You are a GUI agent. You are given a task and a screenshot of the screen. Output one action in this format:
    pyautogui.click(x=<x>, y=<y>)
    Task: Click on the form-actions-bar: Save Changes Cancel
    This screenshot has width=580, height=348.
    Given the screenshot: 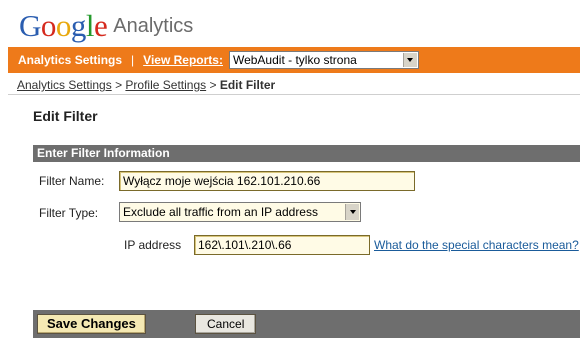 What is the action you would take?
    pyautogui.click(x=306, y=324)
    